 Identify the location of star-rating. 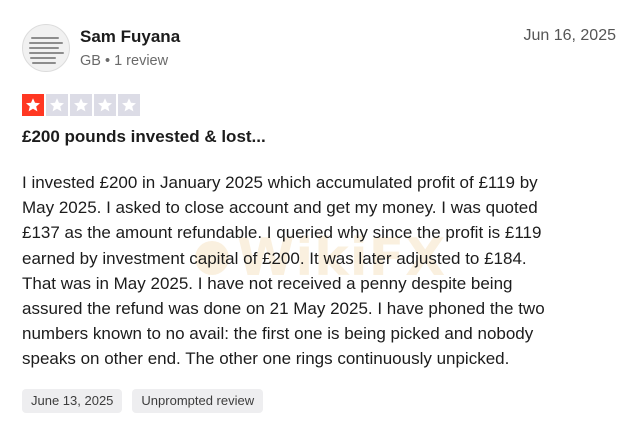
(81, 105).